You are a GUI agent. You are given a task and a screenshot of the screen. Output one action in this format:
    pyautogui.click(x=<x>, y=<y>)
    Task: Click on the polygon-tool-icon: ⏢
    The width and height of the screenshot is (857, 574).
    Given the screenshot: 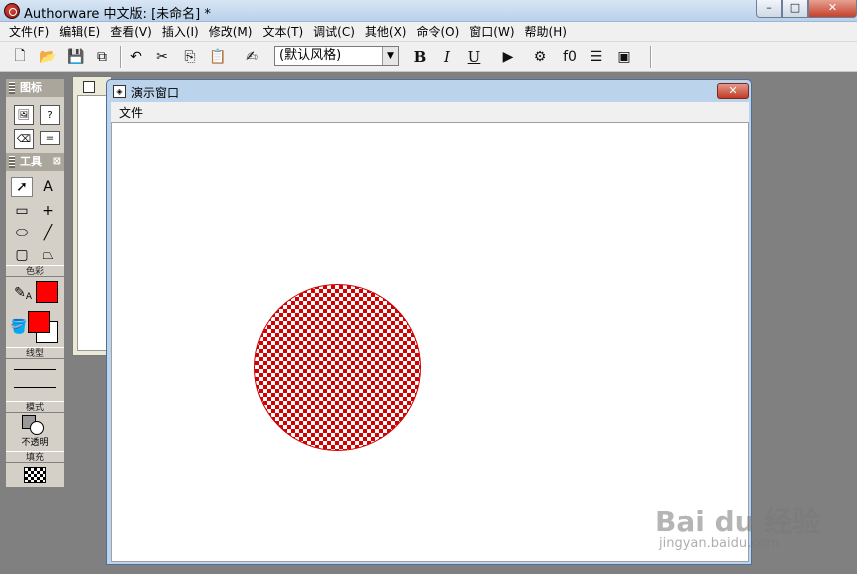 What is the action you would take?
    pyautogui.click(x=48, y=255)
    